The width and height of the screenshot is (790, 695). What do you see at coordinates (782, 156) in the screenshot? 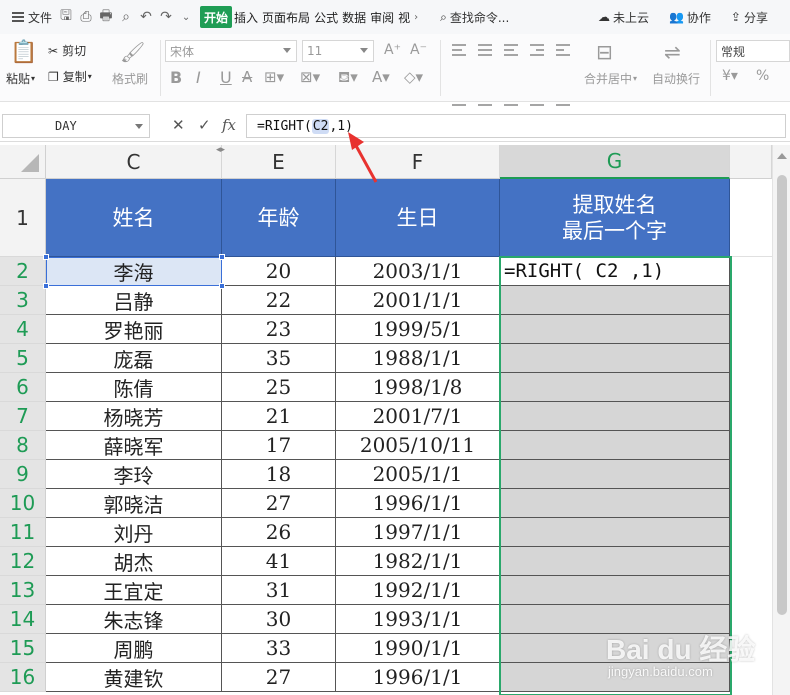
I see `scroll-up-icon` at bounding box center [782, 156].